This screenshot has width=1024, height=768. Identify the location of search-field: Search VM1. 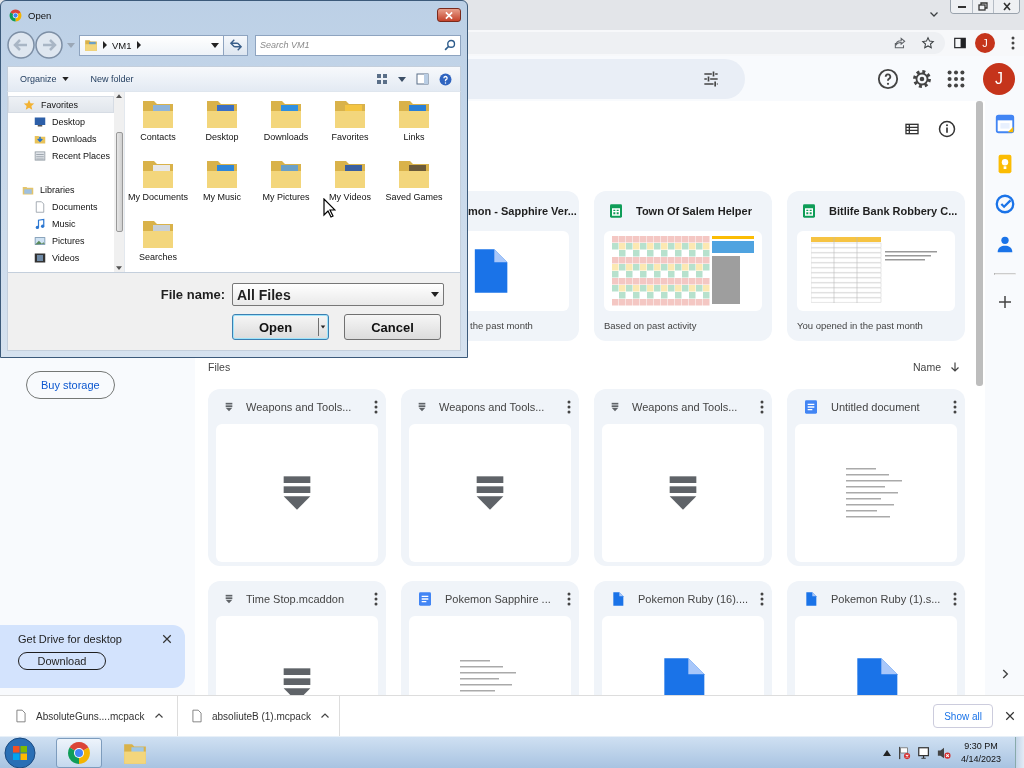
(358, 45).